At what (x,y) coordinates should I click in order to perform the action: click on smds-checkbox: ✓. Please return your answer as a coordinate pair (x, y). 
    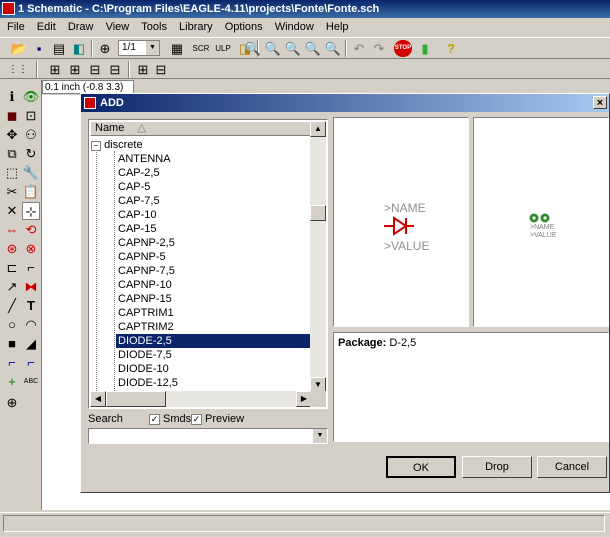
    Looking at the image, I should click on (154, 419).